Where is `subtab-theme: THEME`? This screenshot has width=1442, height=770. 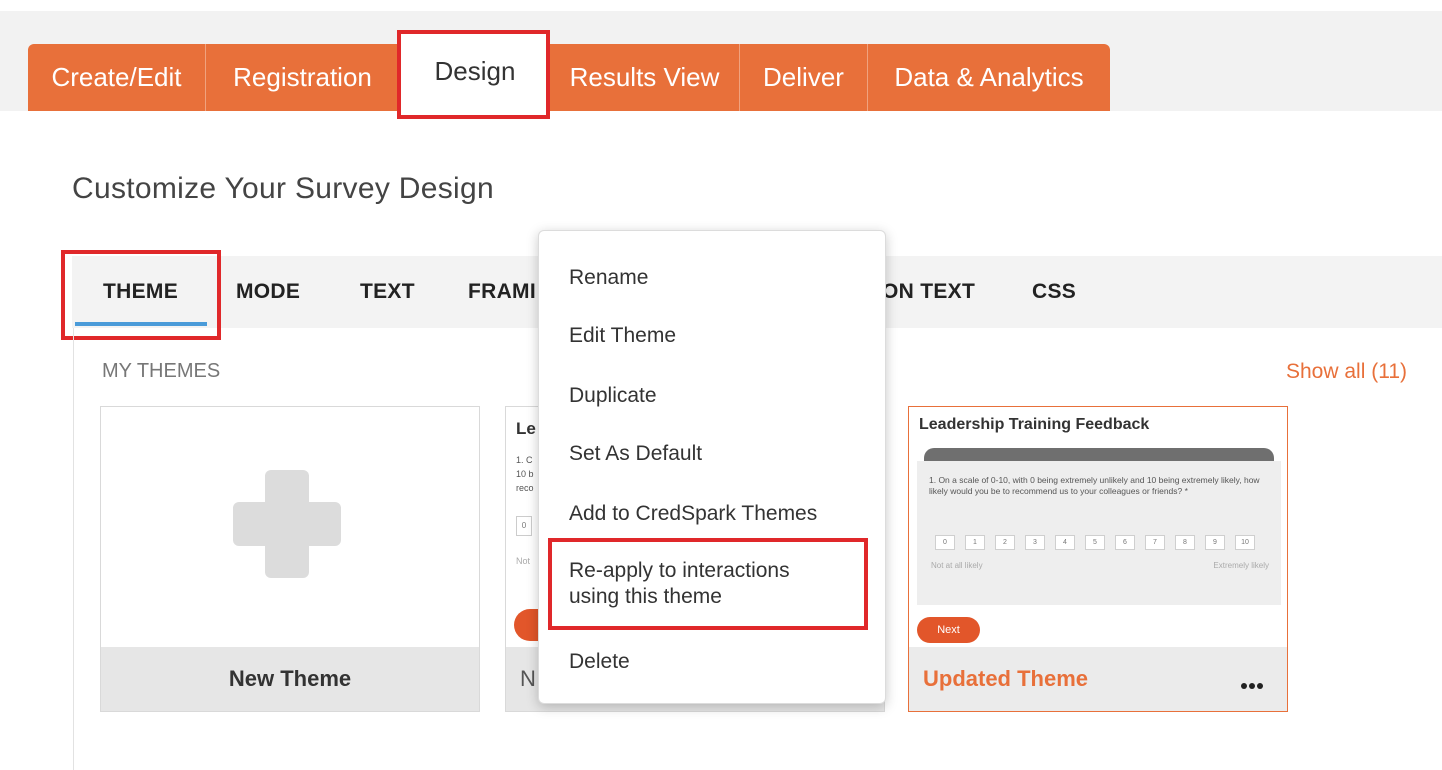
subtab-theme: THEME is located at coordinates (140, 292).